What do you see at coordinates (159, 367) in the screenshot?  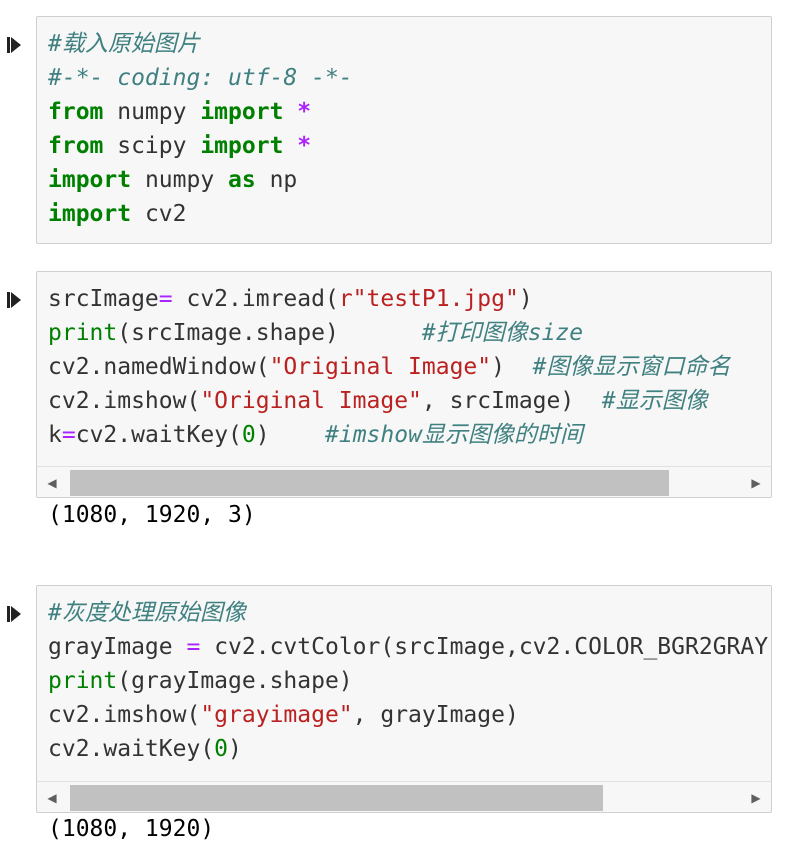 I see `code-token: cv2.namedWindow(` at bounding box center [159, 367].